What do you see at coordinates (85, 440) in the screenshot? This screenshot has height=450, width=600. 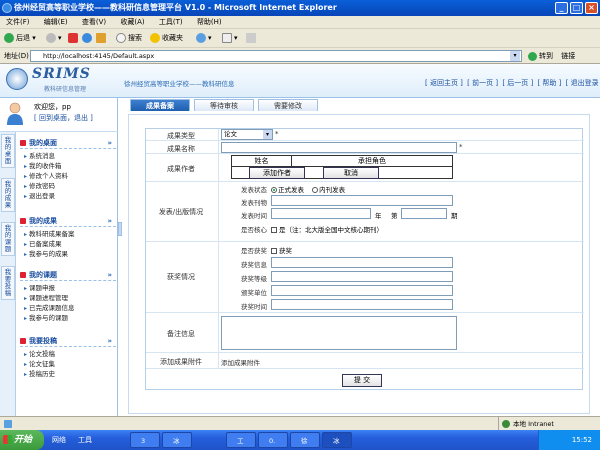 I see `quicklaunch-tools: 工具` at bounding box center [85, 440].